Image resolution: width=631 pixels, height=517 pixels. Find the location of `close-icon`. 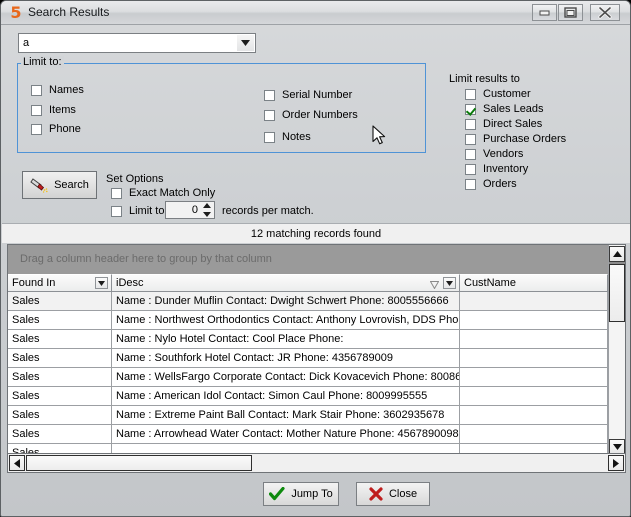

close-icon is located at coordinates (605, 12).